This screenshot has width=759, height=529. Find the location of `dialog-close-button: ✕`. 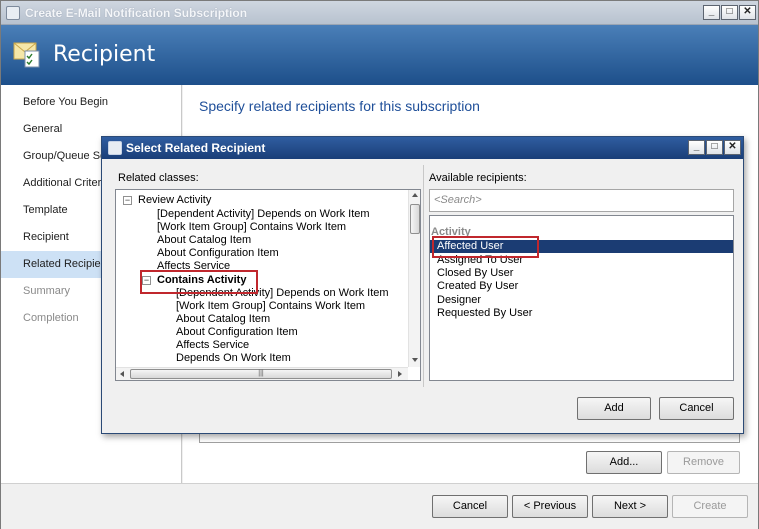

dialog-close-button: ✕ is located at coordinates (732, 147).